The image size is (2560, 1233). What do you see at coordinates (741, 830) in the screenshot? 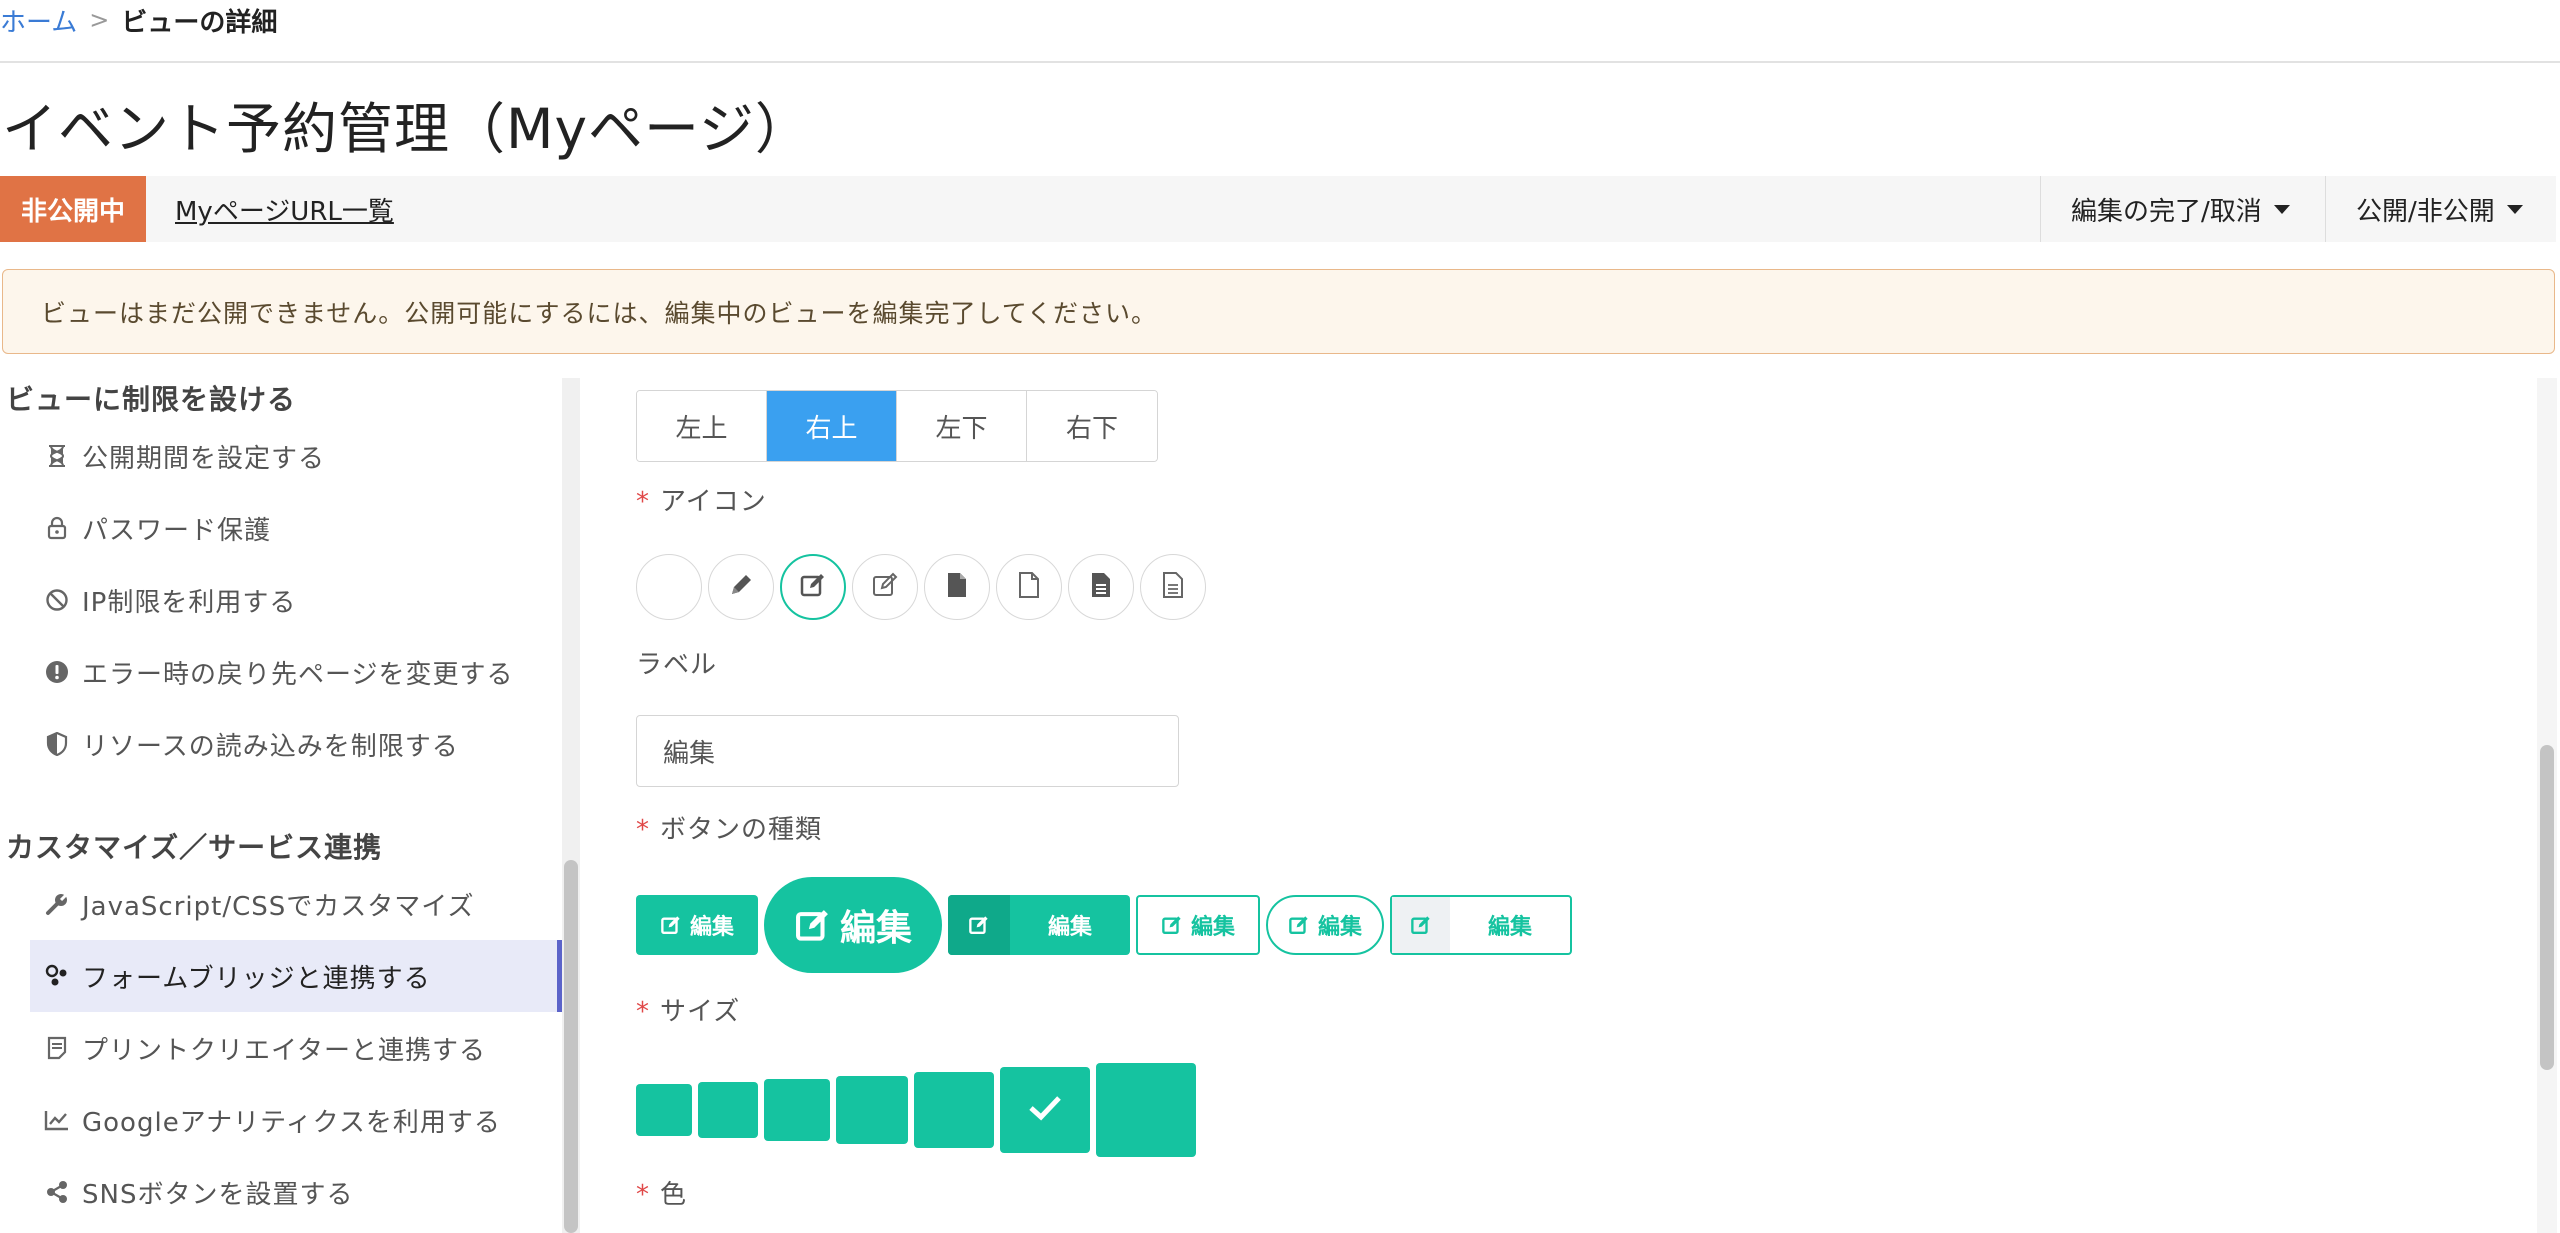
I see `button-type-label-text: ボタンの種類` at bounding box center [741, 830].